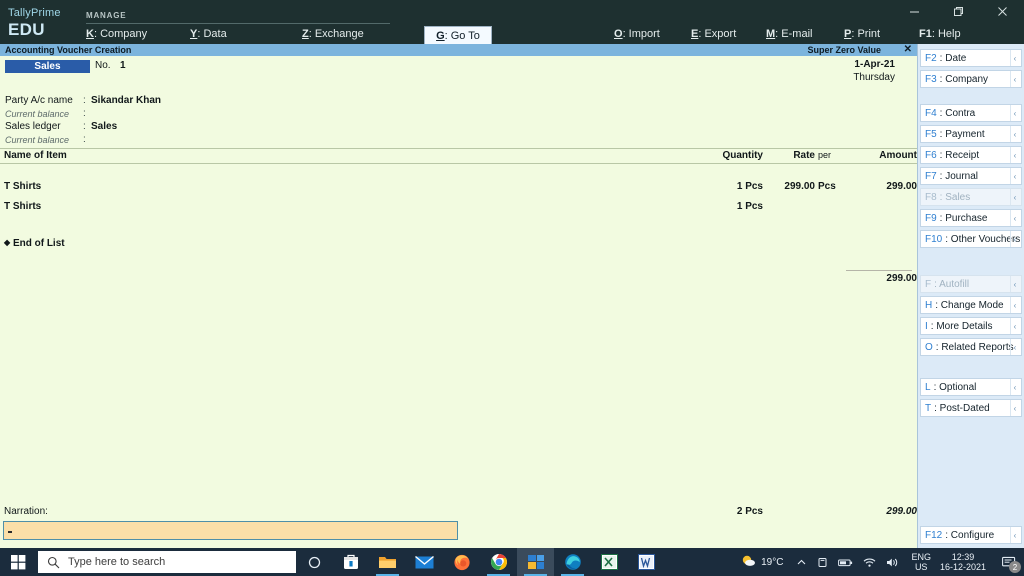  What do you see at coordinates (350, 562) in the screenshot?
I see `microsoft-store-icon` at bounding box center [350, 562].